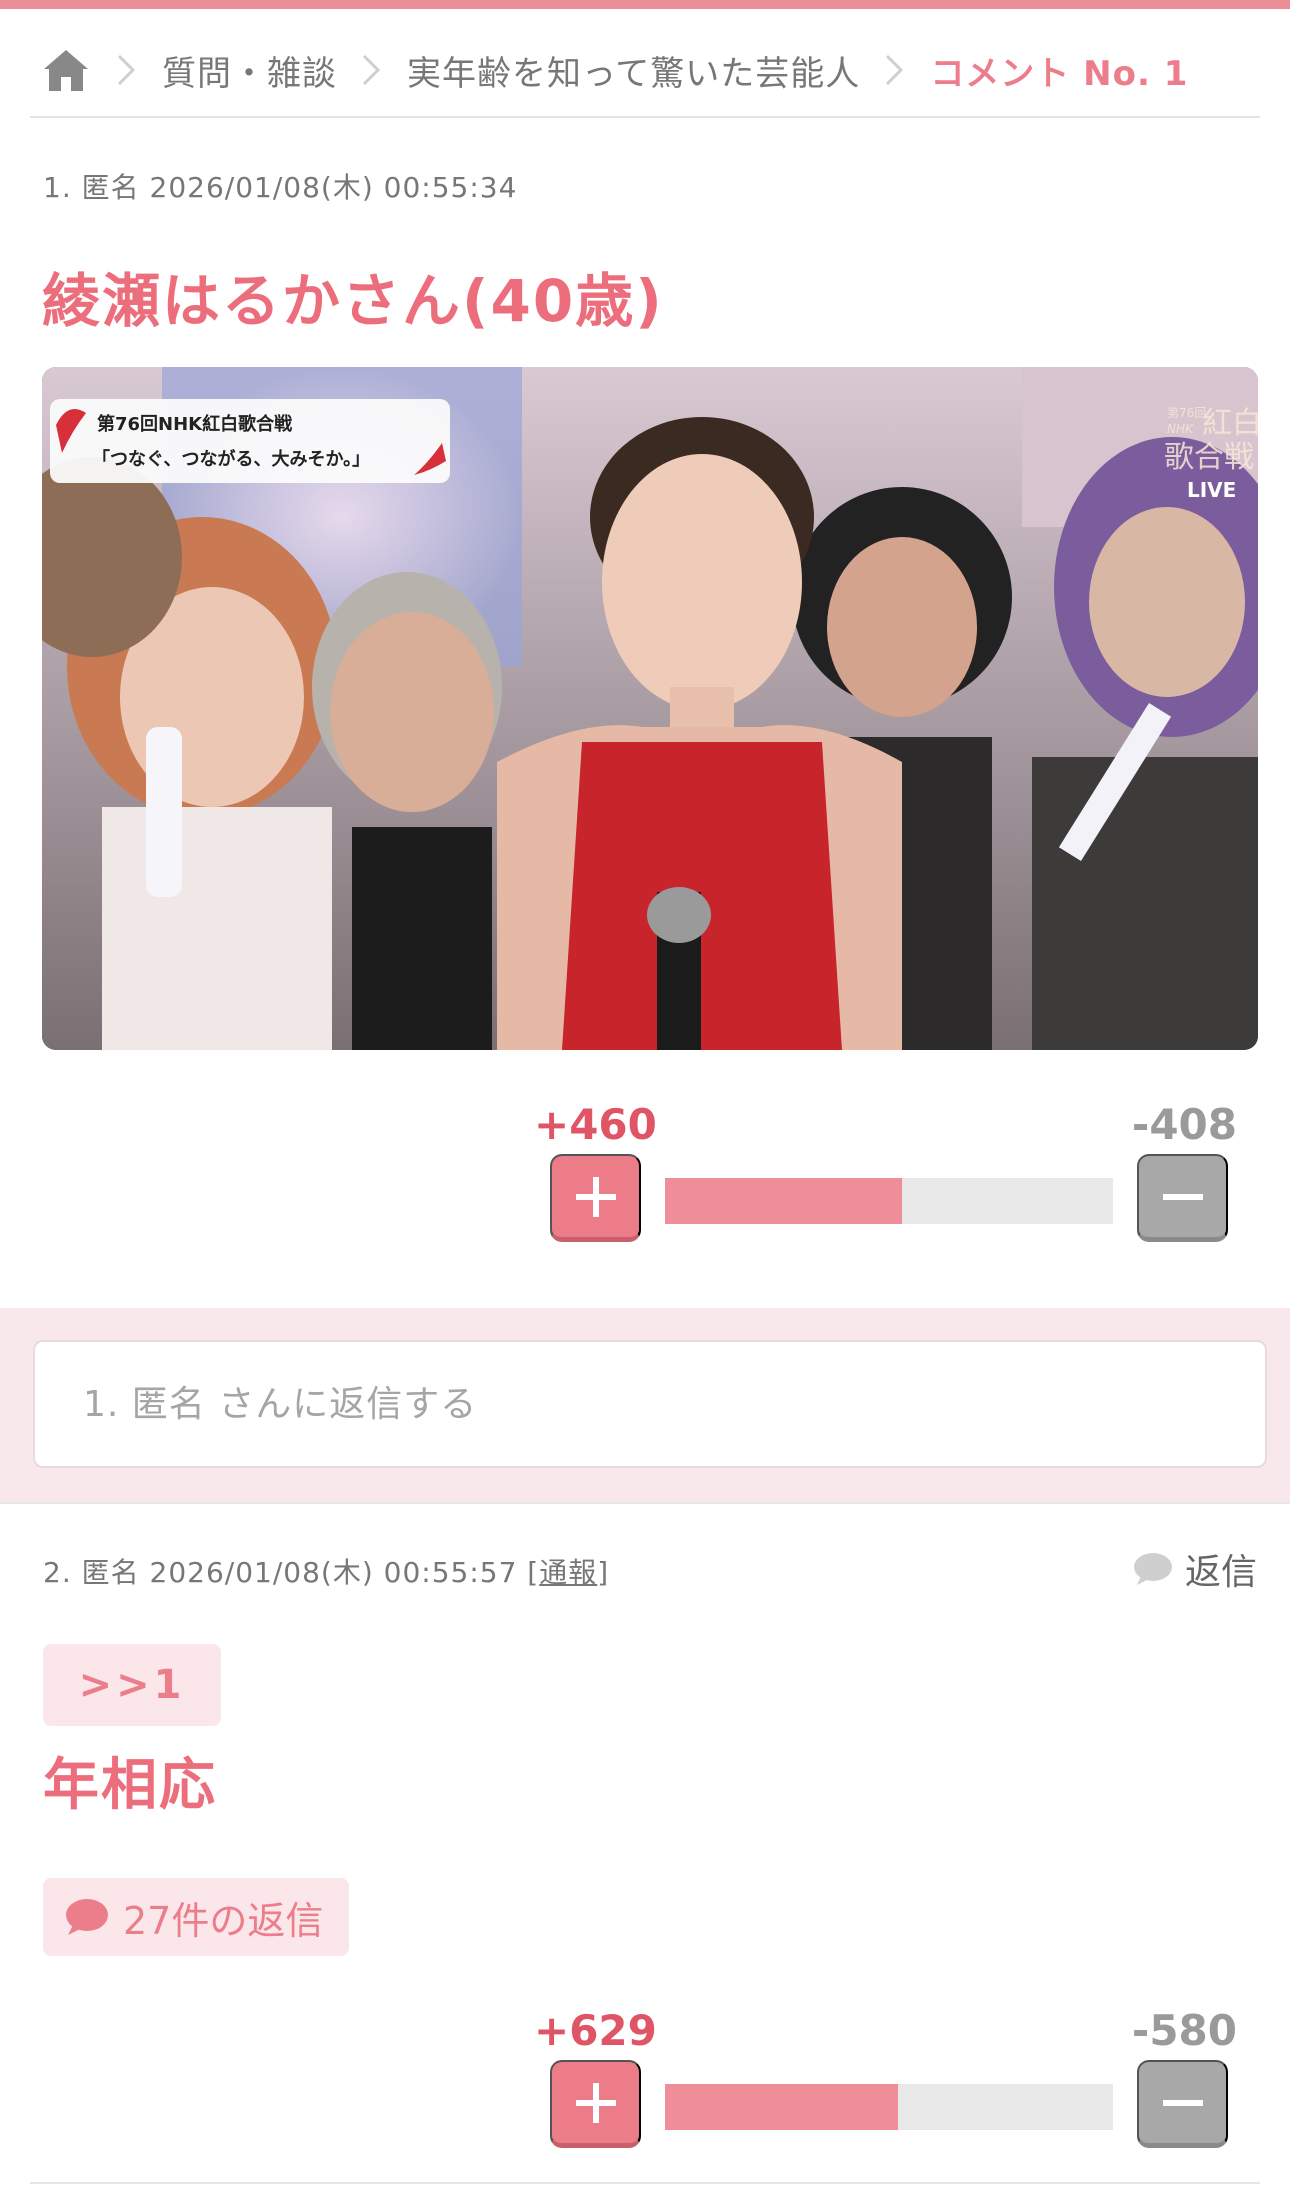 The image size is (1290, 2203). I want to click on breadcrumb-current: コメント No. 1, so click(1059, 73).